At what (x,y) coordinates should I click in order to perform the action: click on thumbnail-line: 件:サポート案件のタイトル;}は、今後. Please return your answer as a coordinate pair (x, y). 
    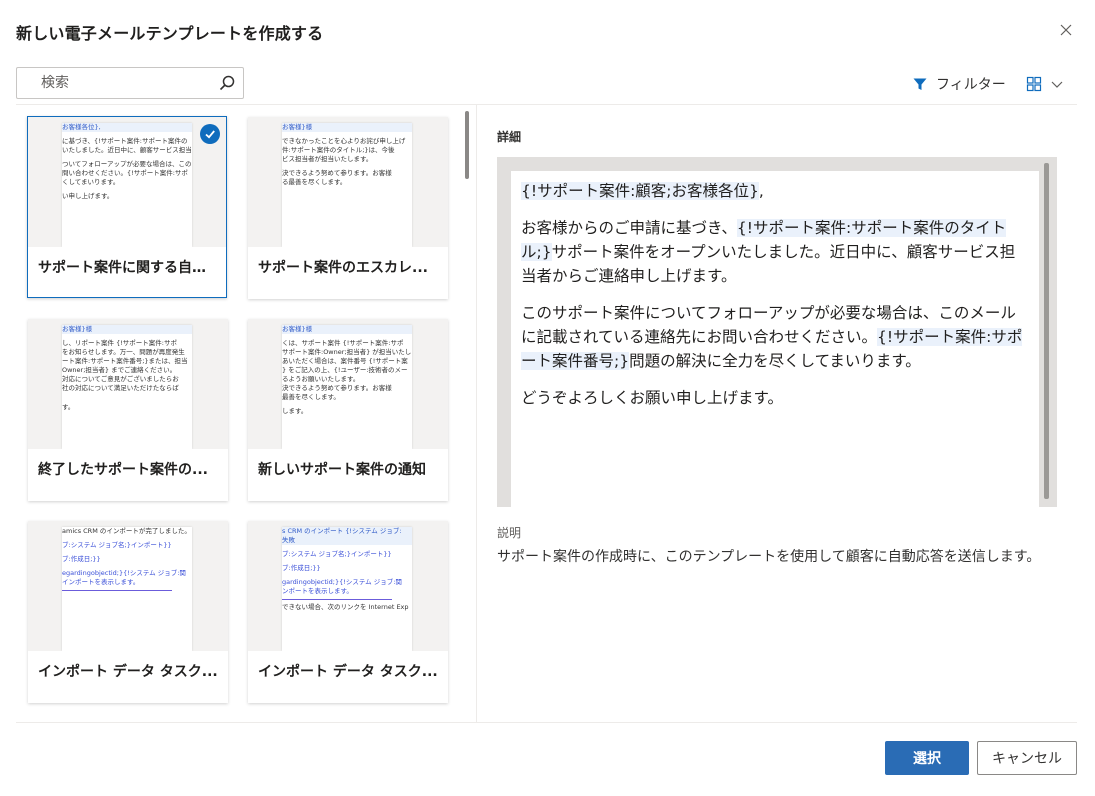
    Looking at the image, I should click on (338, 150).